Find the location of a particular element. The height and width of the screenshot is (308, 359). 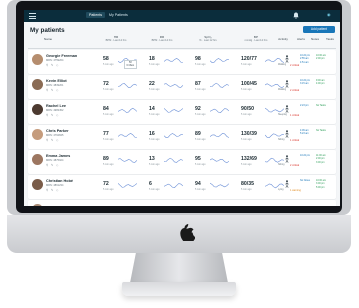

column-header-alerts: Alerts is located at coordinates (301, 39).